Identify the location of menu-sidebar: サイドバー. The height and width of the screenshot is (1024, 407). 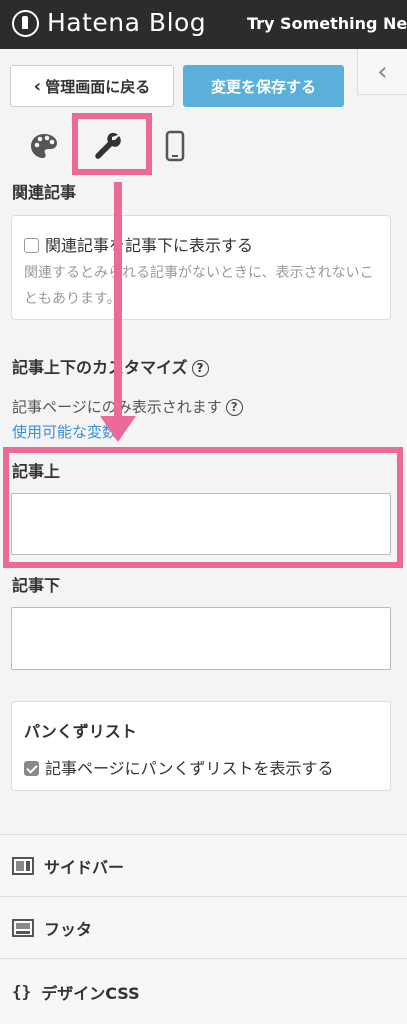
(203, 865).